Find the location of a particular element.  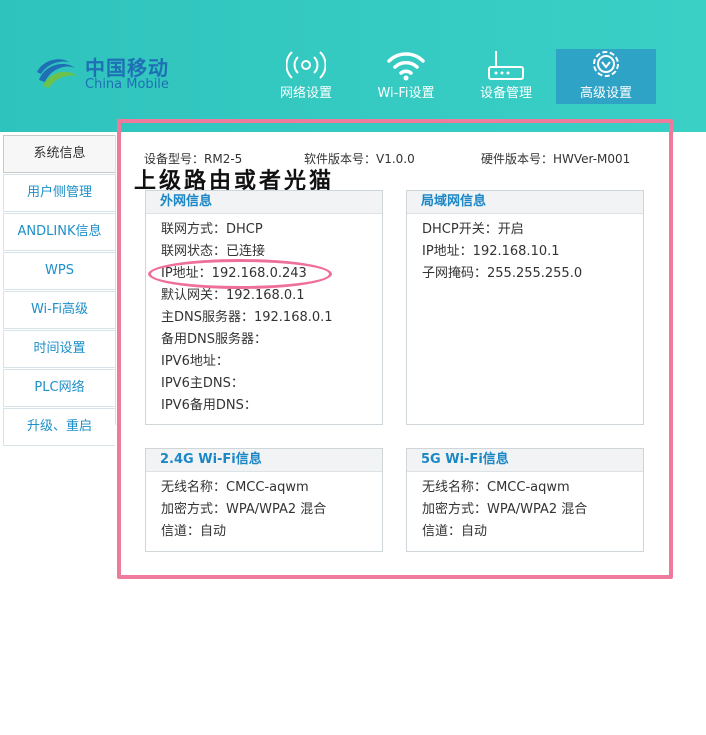

router-icon is located at coordinates (506, 65).